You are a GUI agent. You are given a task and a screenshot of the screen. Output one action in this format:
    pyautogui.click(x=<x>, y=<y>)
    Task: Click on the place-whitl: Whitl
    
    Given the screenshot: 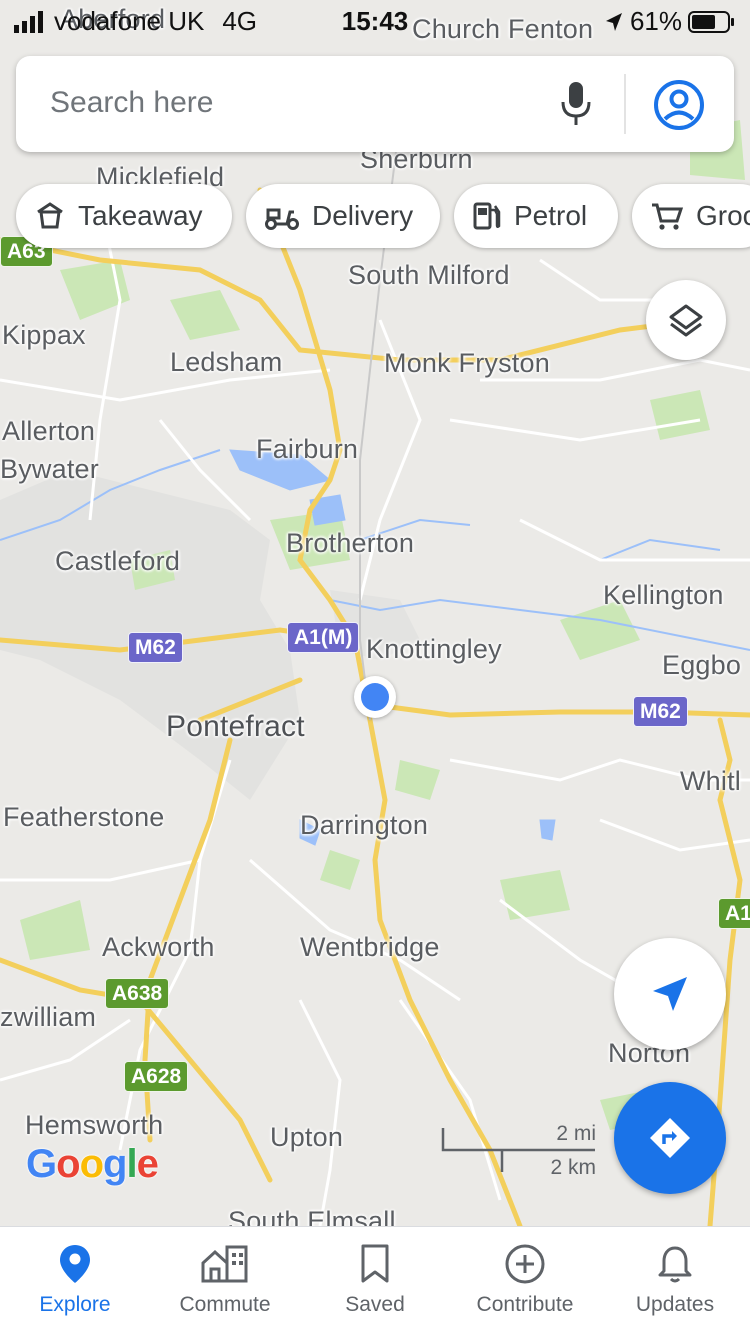 What is the action you would take?
    pyautogui.click(x=710, y=781)
    